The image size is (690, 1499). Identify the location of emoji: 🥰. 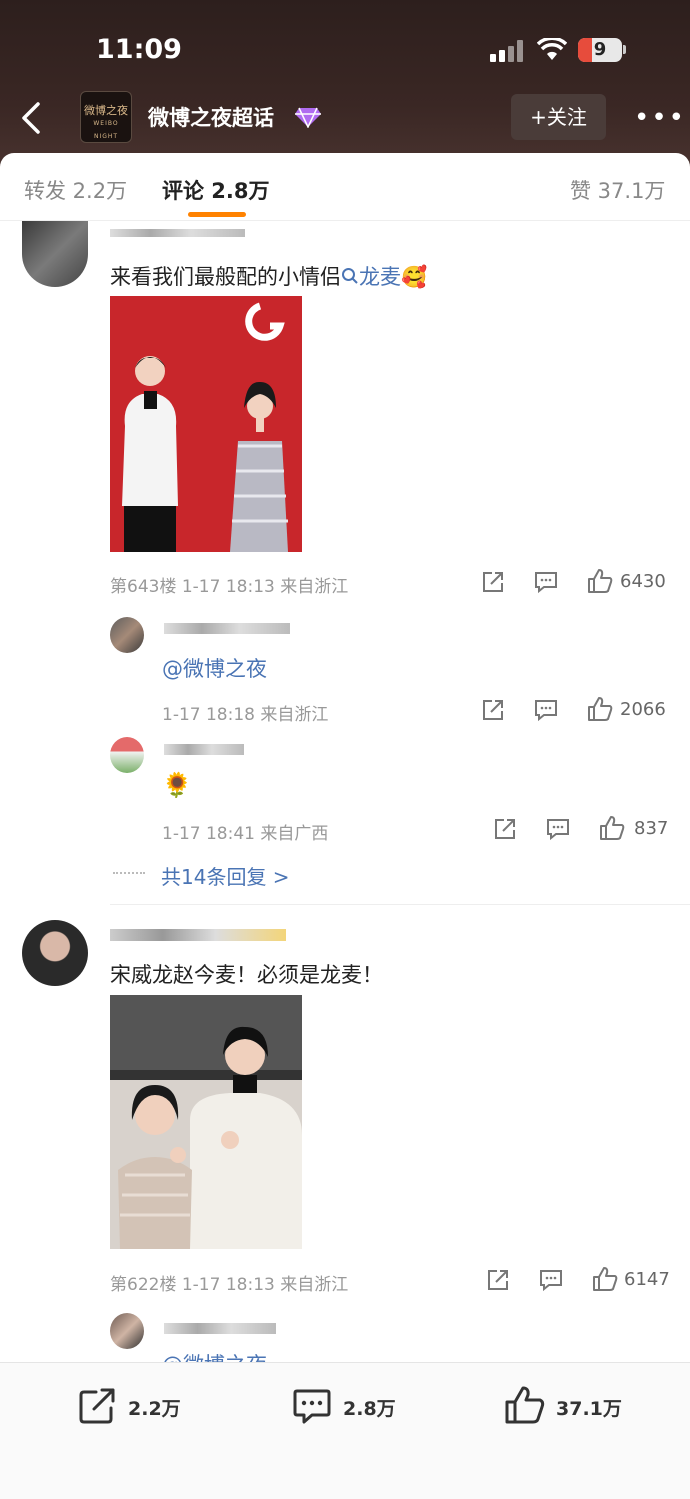
(414, 277).